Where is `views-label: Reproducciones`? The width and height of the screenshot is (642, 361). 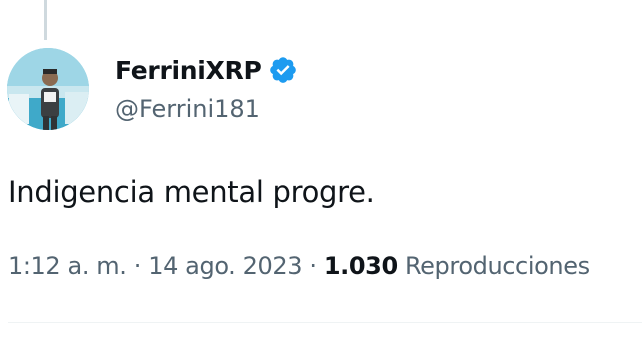
views-label: Reproducciones is located at coordinates (497, 266).